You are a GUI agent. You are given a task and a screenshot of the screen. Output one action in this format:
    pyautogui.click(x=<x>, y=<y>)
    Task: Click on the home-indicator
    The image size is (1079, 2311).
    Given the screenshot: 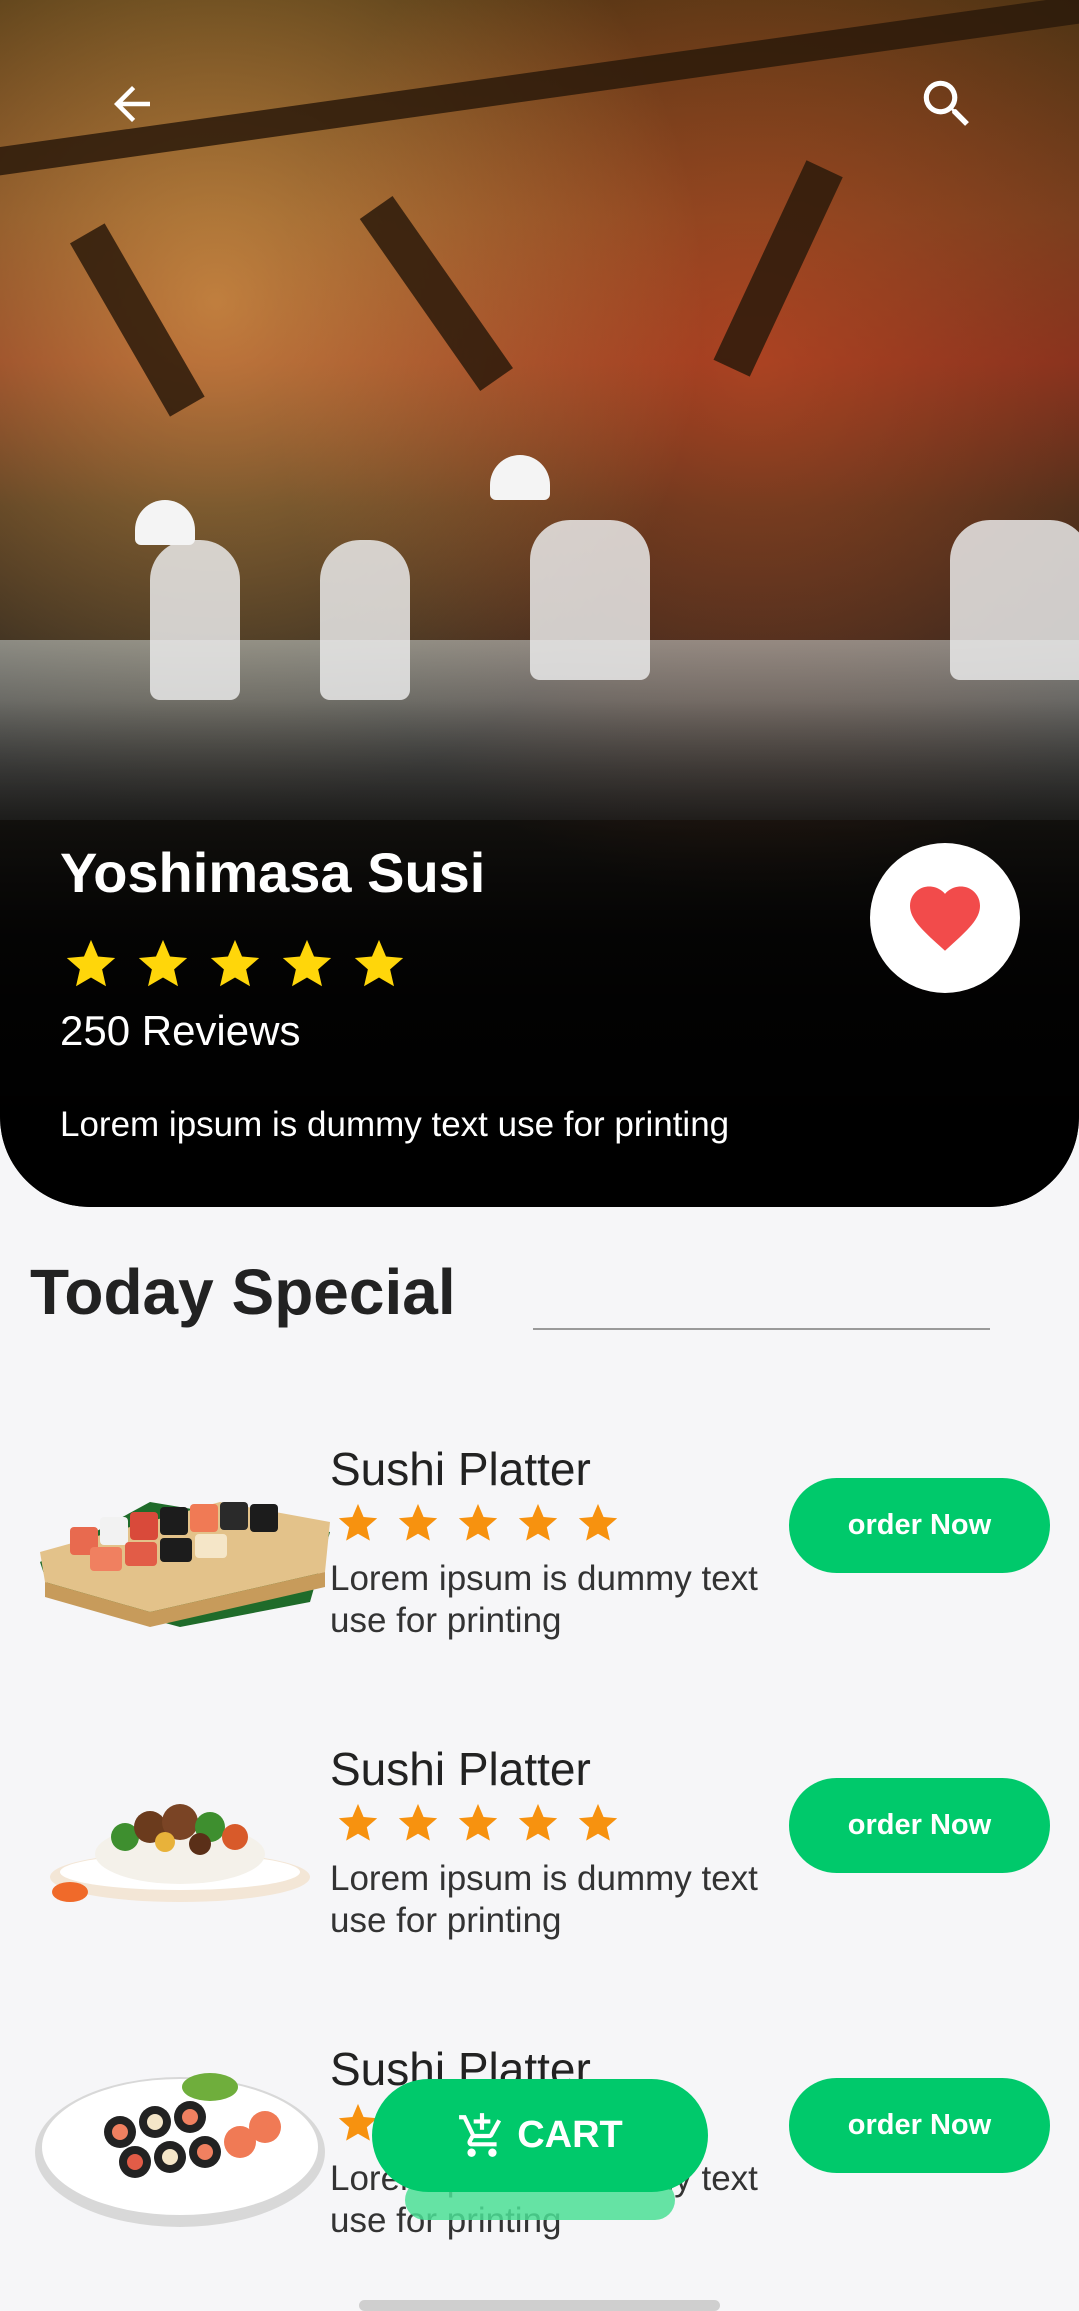 What is the action you would take?
    pyautogui.click(x=539, y=2305)
    